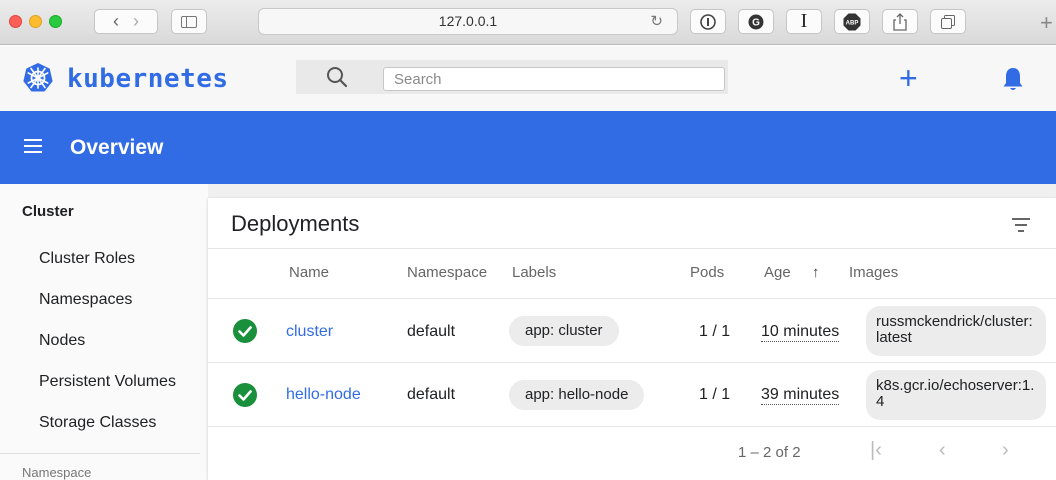  What do you see at coordinates (447, 272) in the screenshot?
I see `column-header-namespace: Namespace` at bounding box center [447, 272].